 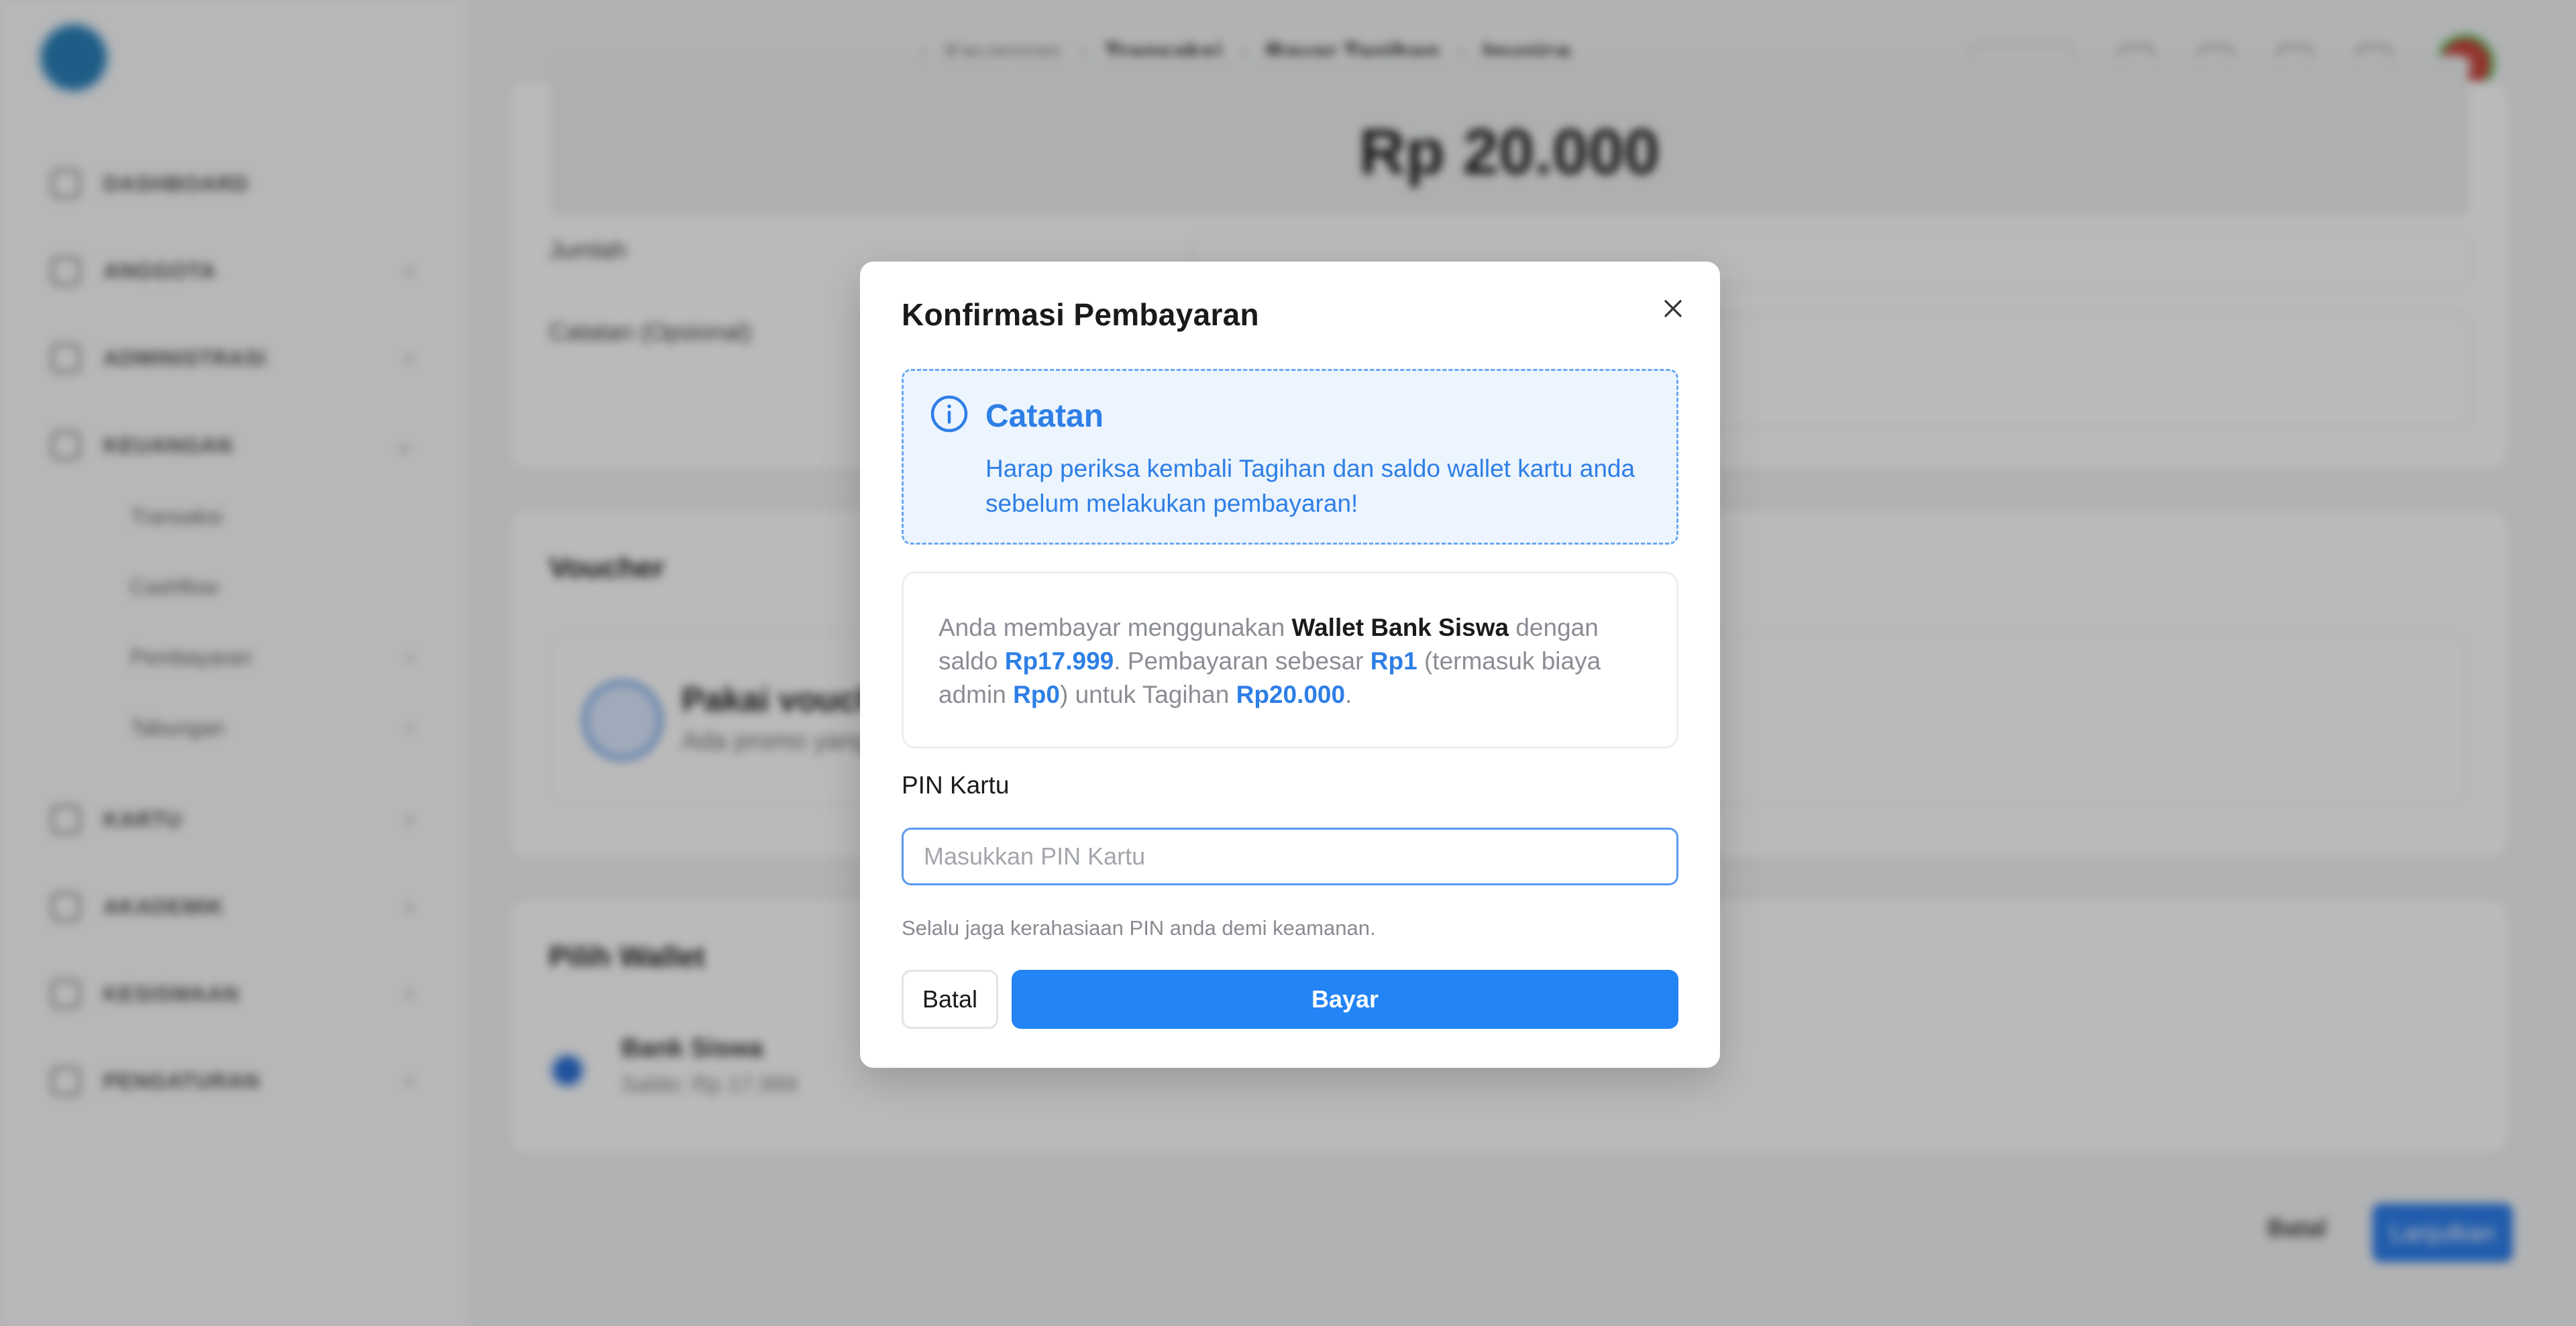 What do you see at coordinates (1345, 999) in the screenshot?
I see `pay-button: Bayar` at bounding box center [1345, 999].